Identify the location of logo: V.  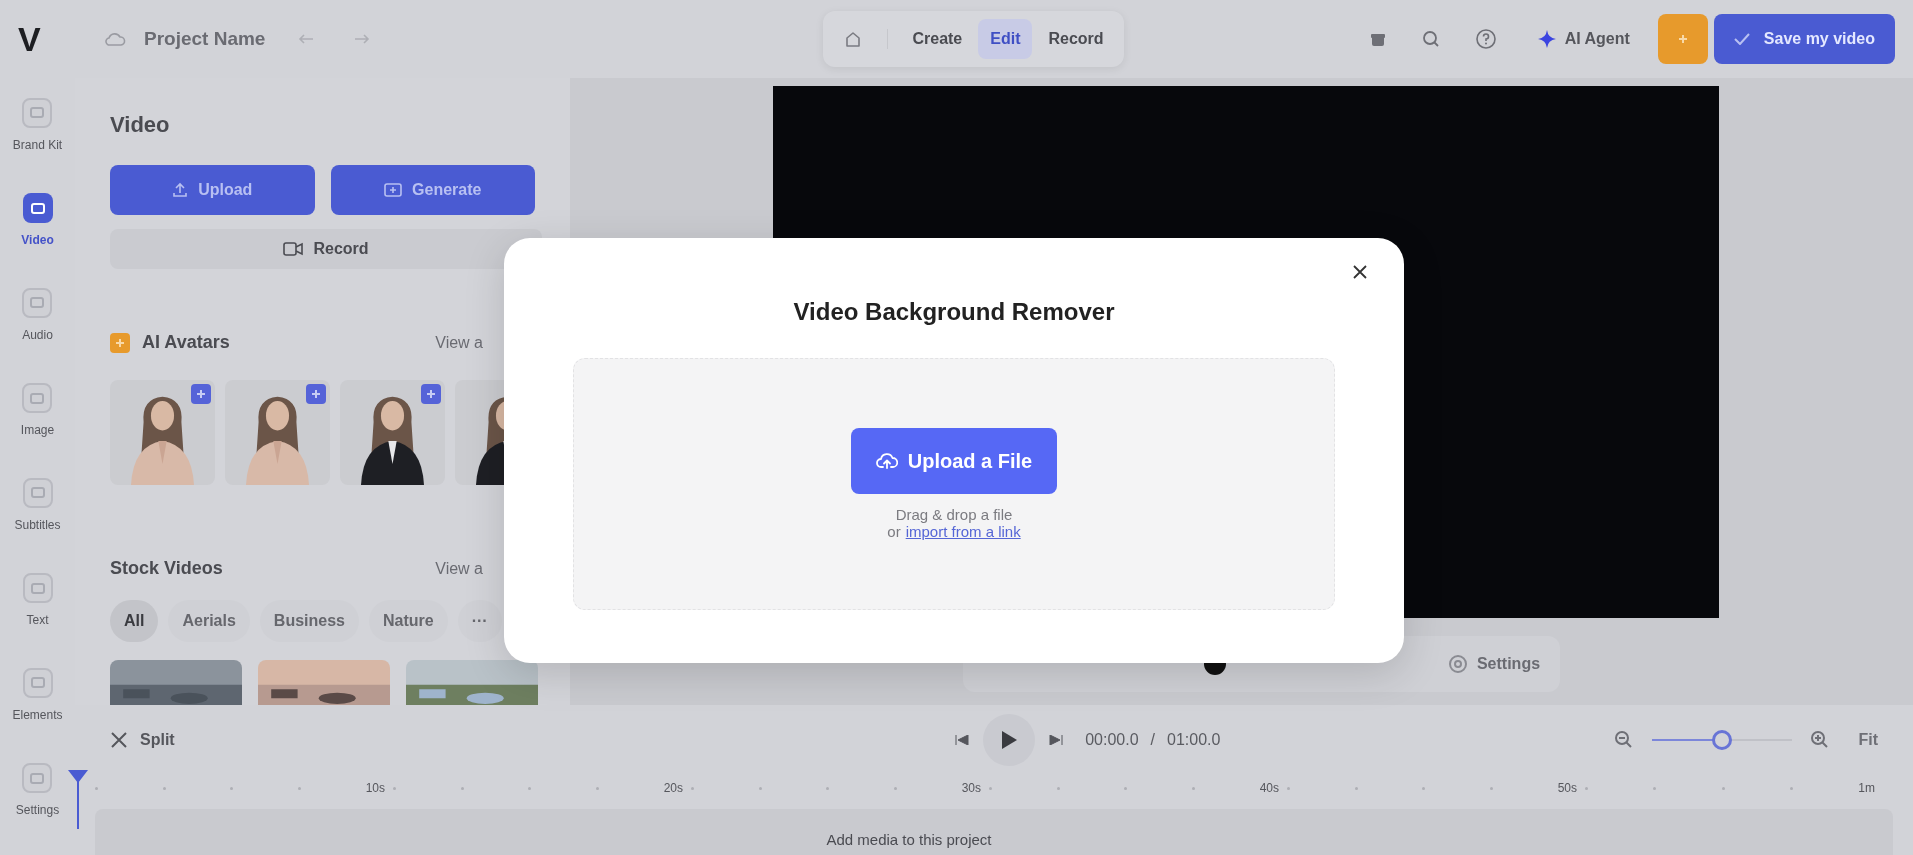
(38, 39).